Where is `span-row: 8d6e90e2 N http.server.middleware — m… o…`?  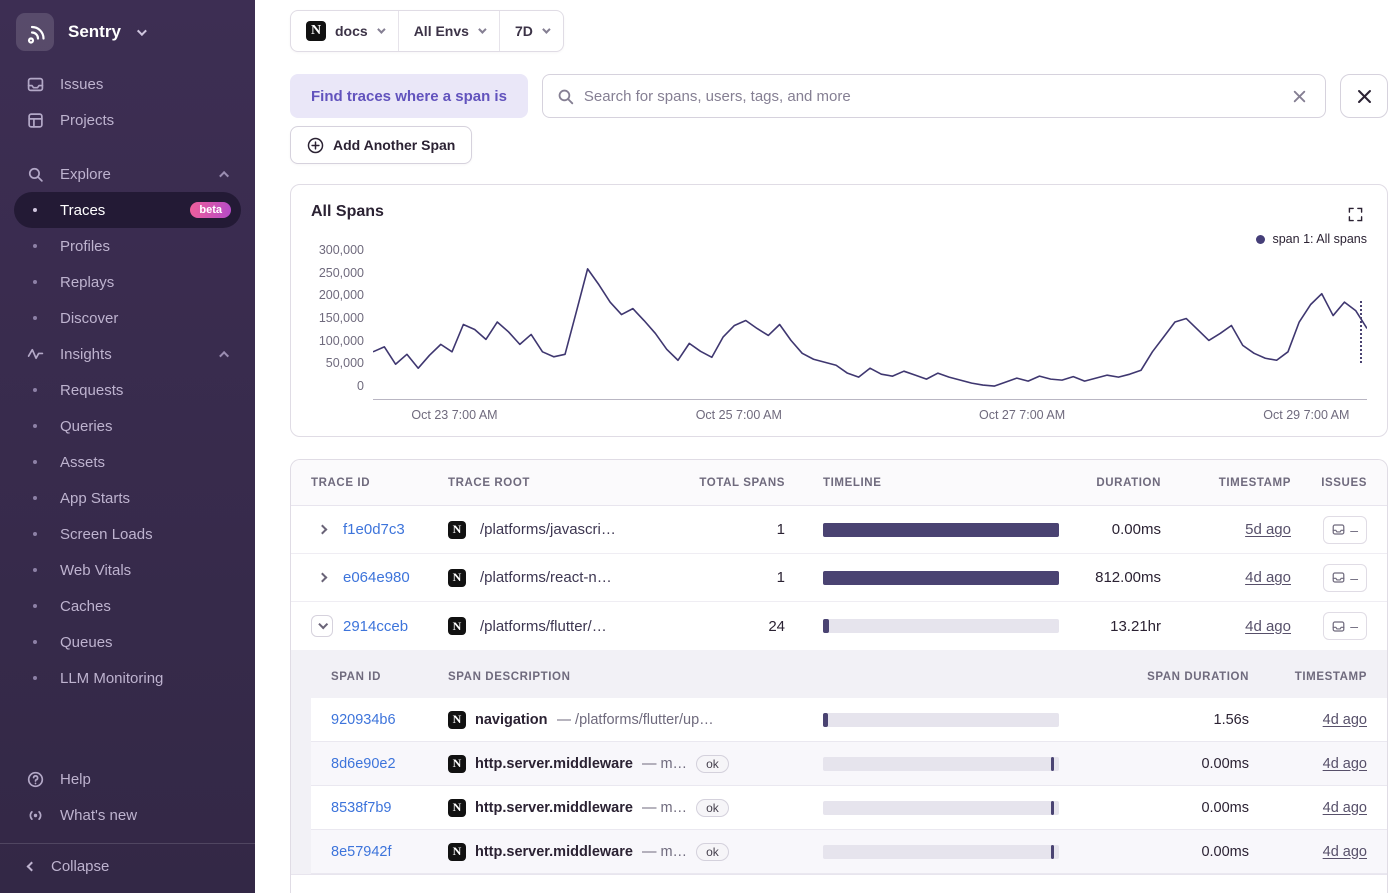 span-row: 8d6e90e2 N http.server.middleware — m… o… is located at coordinates (849, 764).